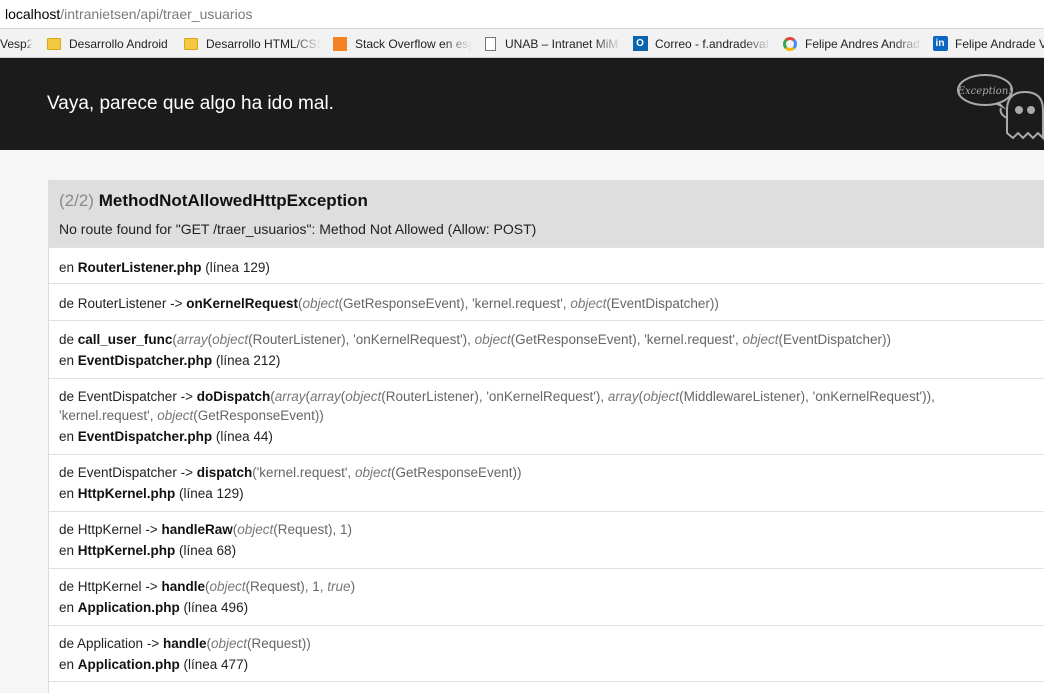 The width and height of the screenshot is (1044, 693). I want to click on exception-title: (2/2) MethodNotAllowedHttpException, so click(213, 201).